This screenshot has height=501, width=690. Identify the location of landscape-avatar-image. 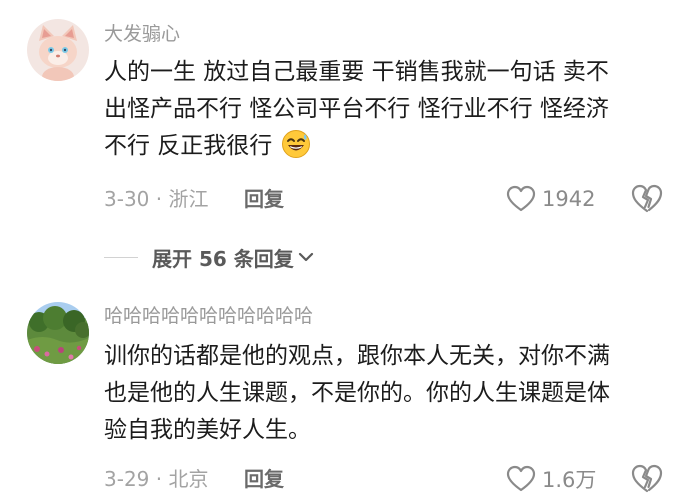
(58, 333).